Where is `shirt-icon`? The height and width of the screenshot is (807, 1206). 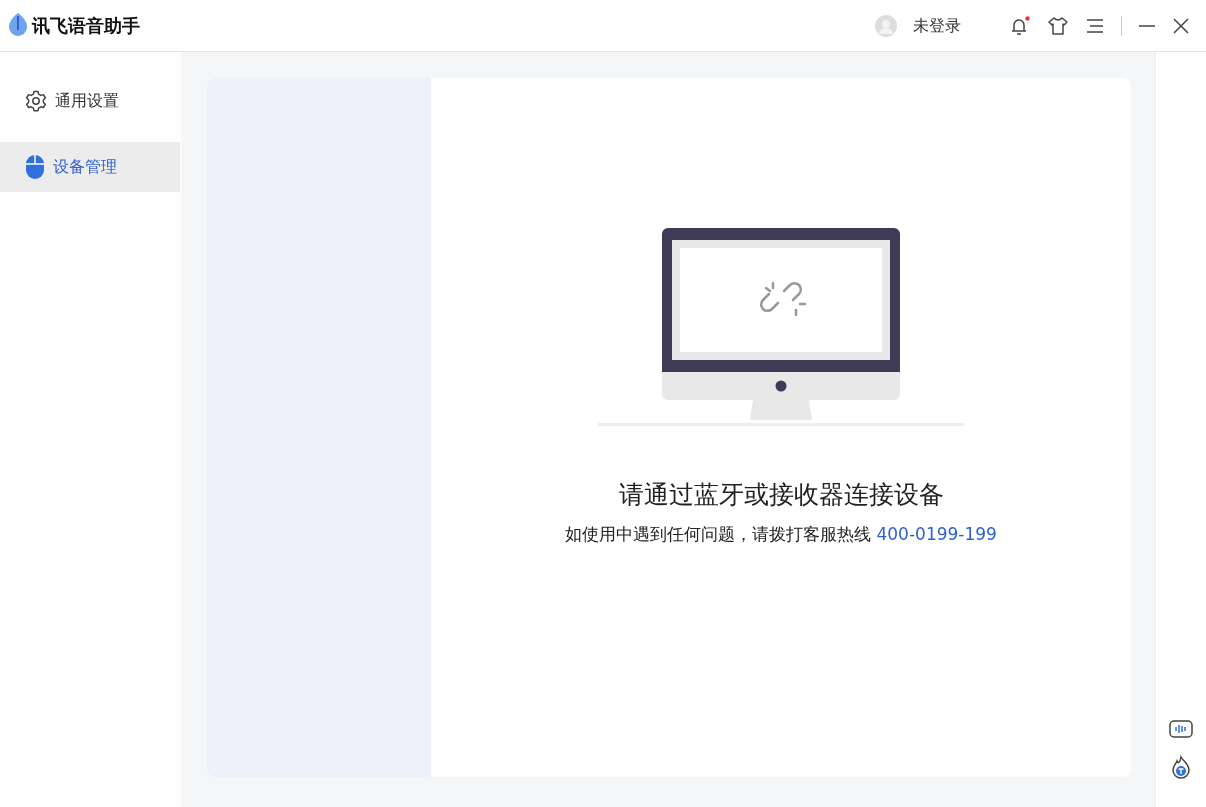 shirt-icon is located at coordinates (1058, 25).